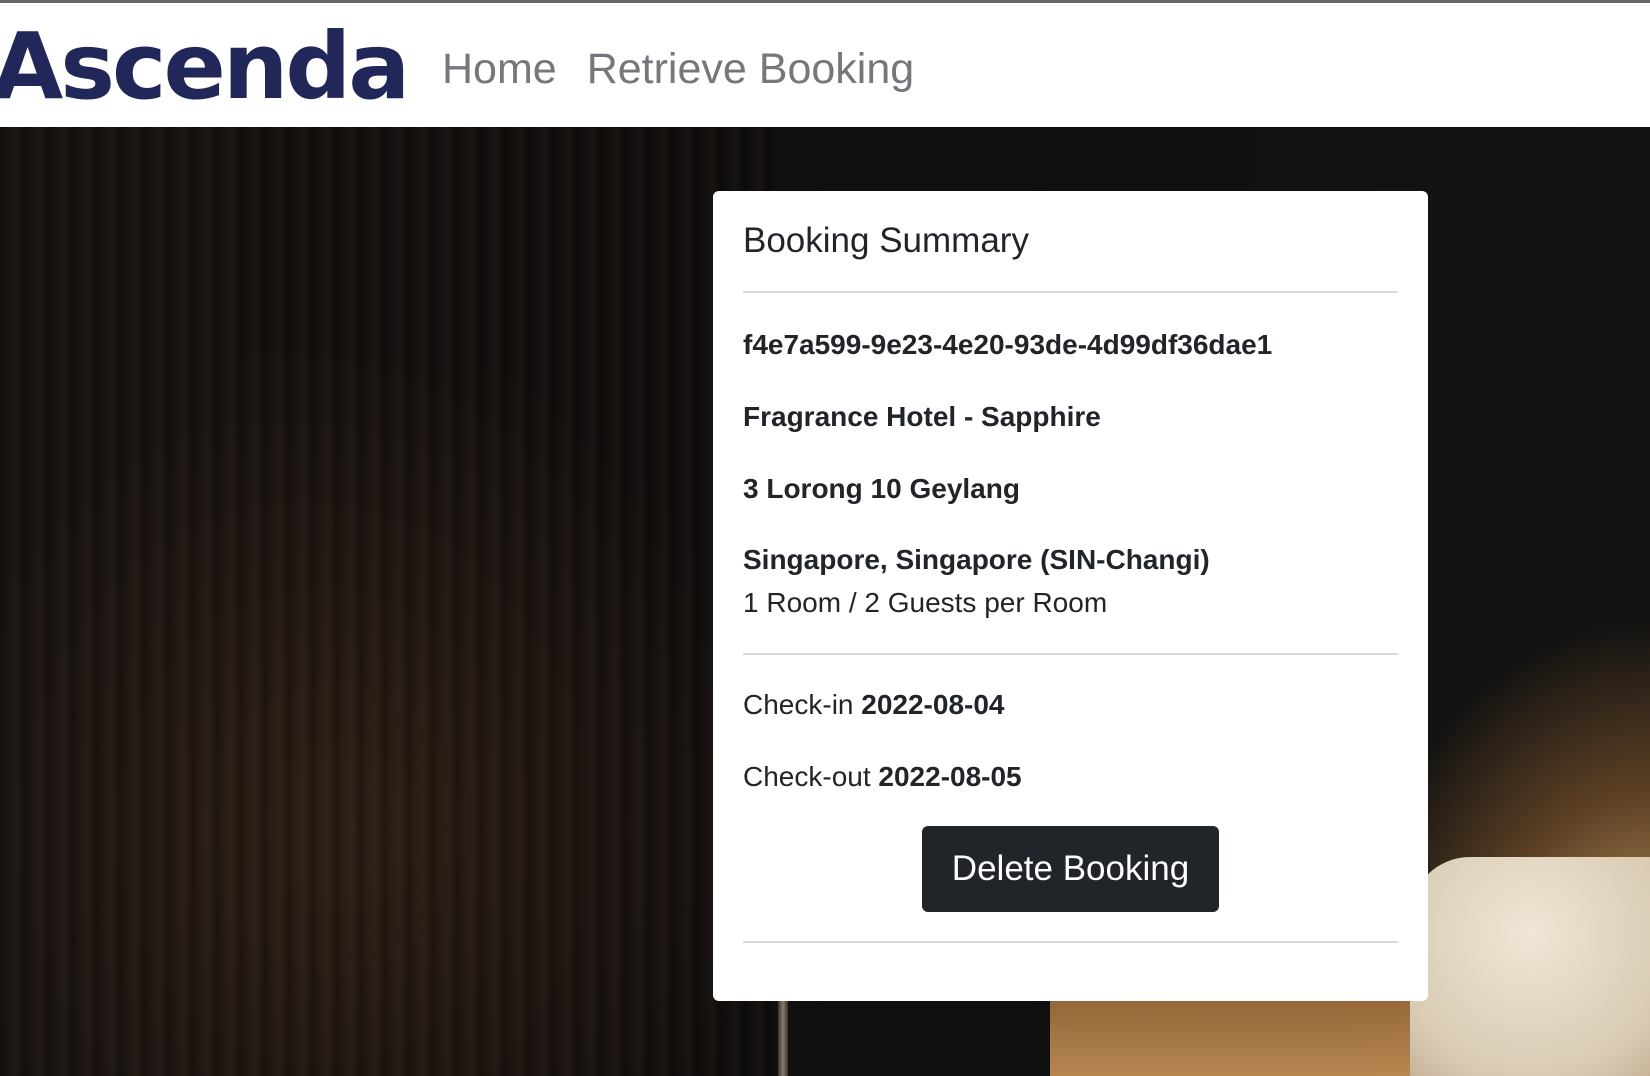  I want to click on card-title: Booking Summary, so click(886, 240).